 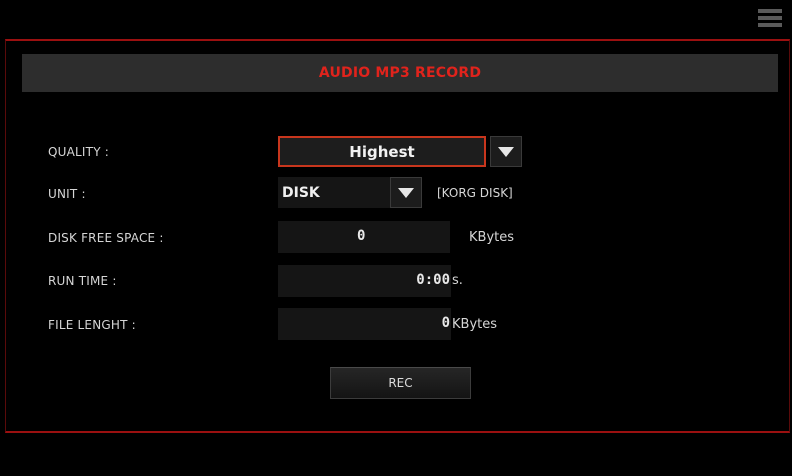 I want to click on rec-button: REC, so click(x=400, y=383).